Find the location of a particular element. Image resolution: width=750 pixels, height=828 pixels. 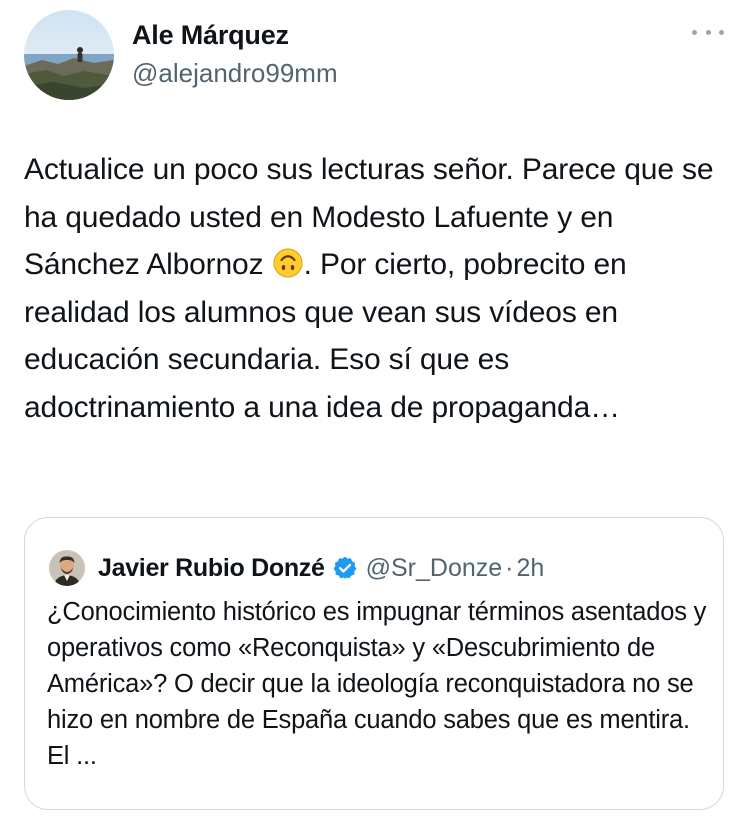

author-handle: @alejandro99mm is located at coordinates (235, 73).